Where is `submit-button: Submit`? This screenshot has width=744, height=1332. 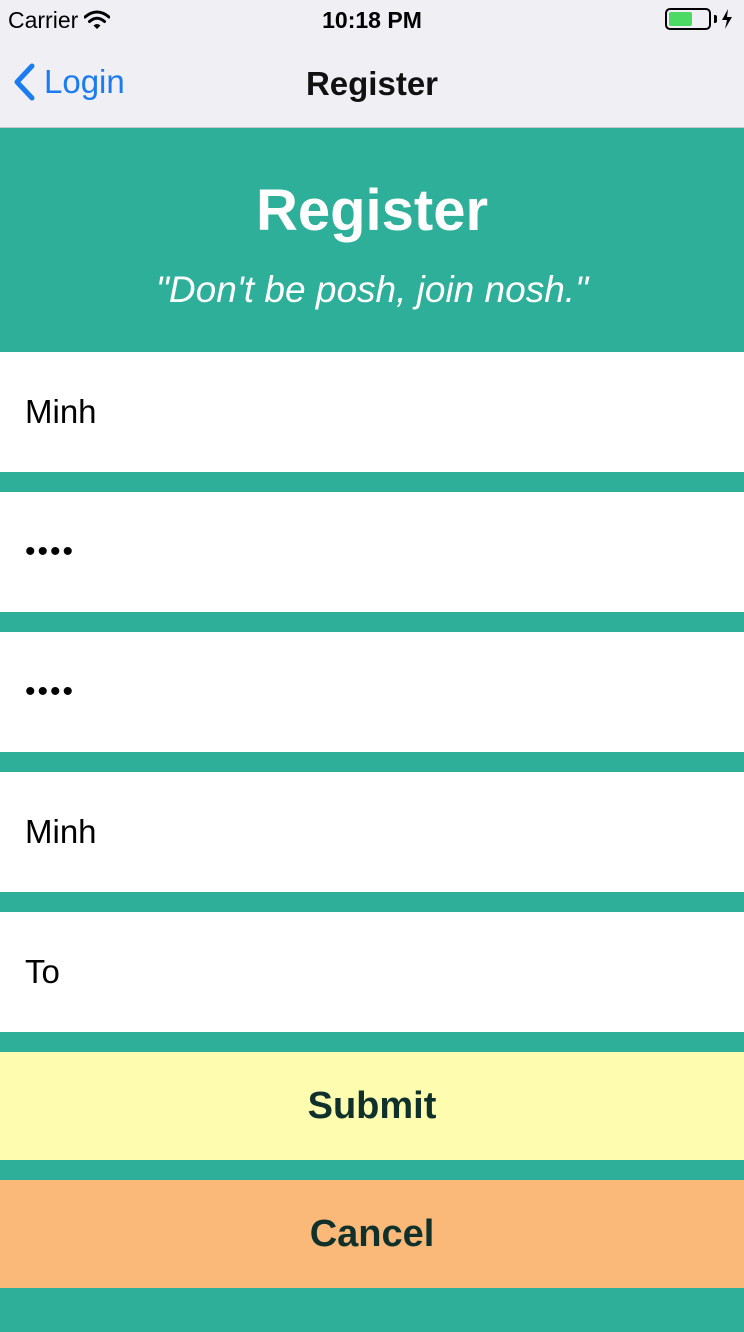 submit-button: Submit is located at coordinates (372, 1106).